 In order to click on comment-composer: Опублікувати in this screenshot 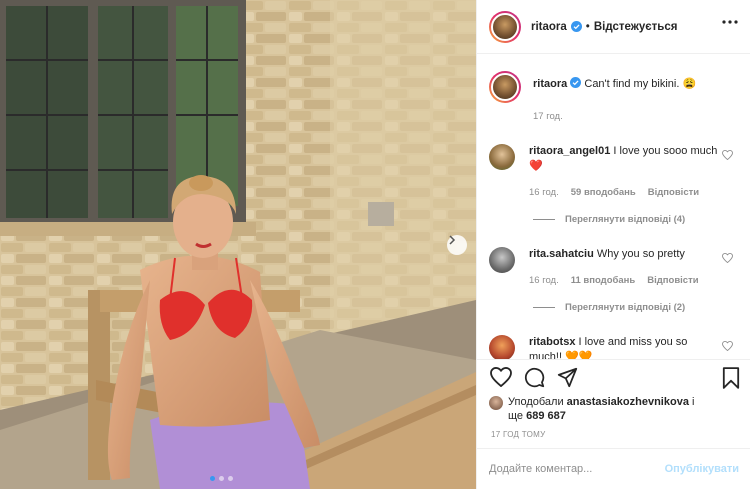, I will do `click(613, 468)`.